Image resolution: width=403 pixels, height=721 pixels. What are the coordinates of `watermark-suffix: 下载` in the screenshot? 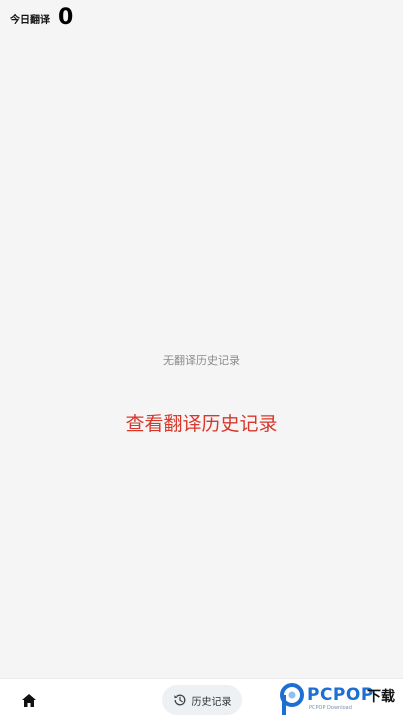 It's located at (381, 697).